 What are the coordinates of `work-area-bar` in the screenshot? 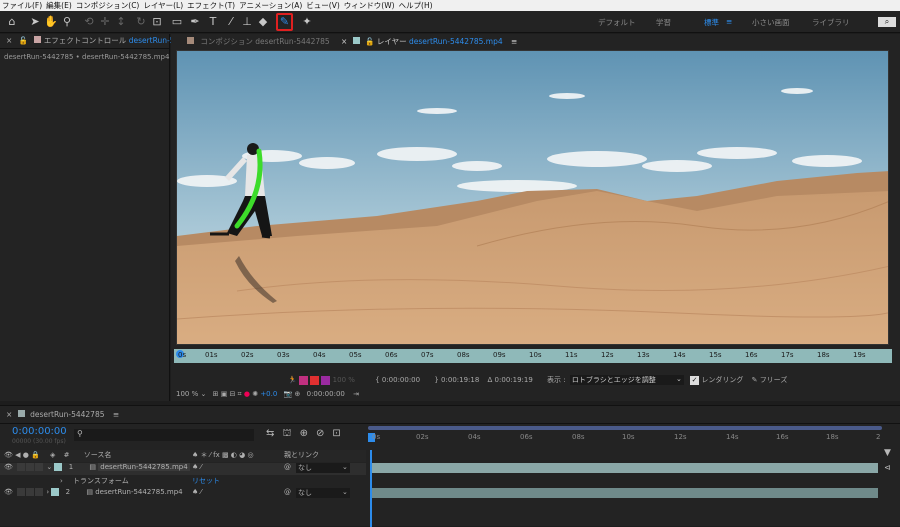 It's located at (625, 428).